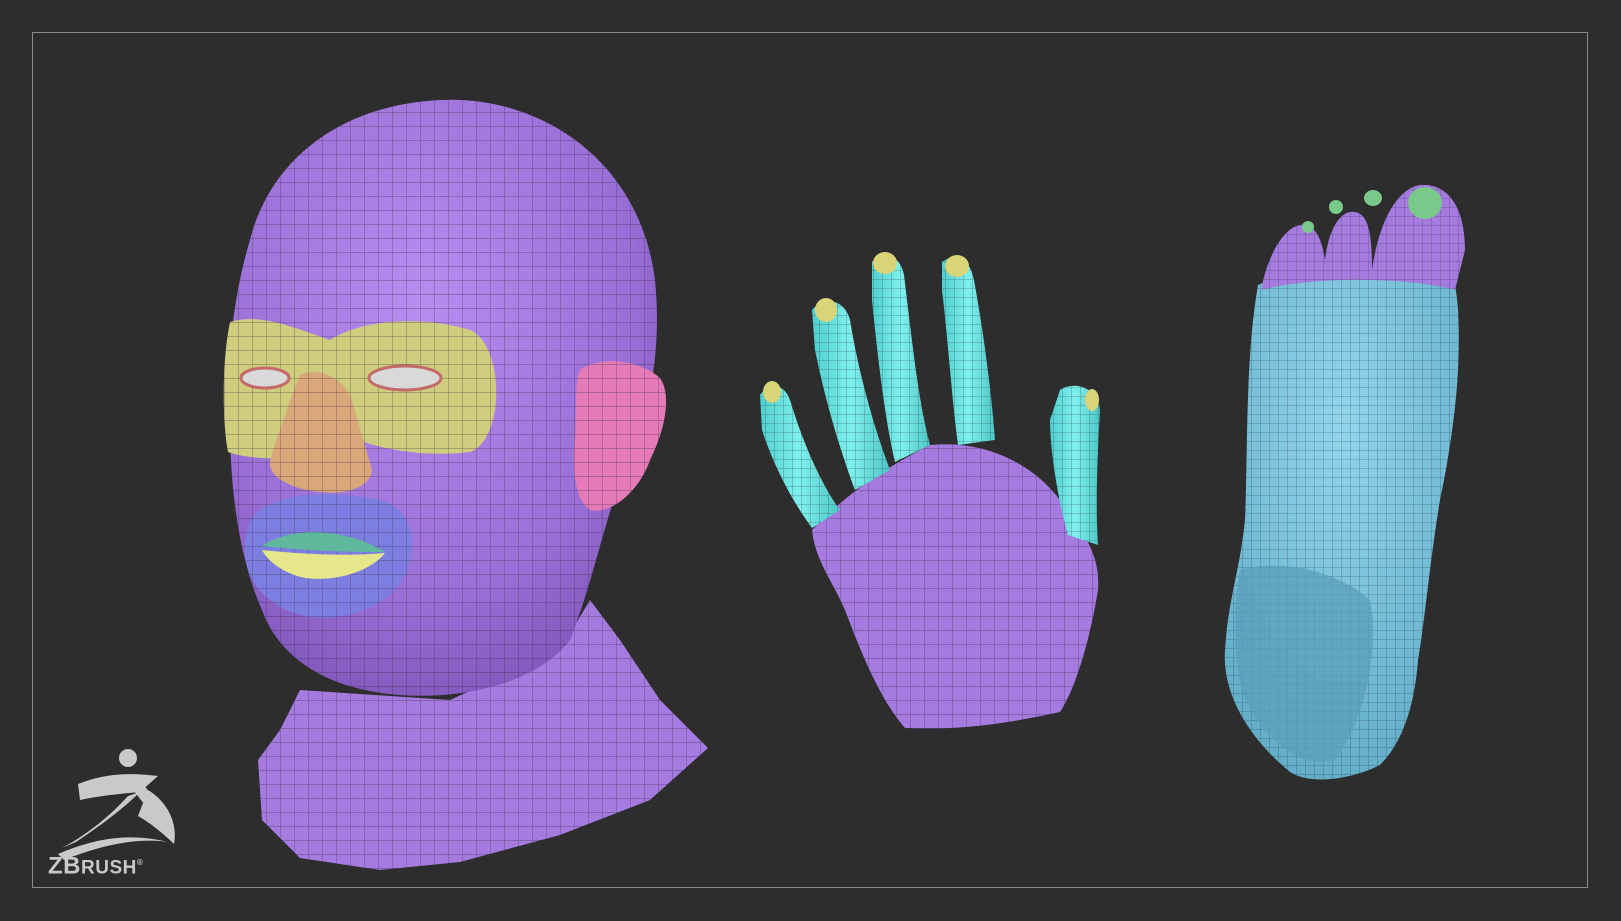  What do you see at coordinates (885, 263) in the screenshot?
I see `nail-middle` at bounding box center [885, 263].